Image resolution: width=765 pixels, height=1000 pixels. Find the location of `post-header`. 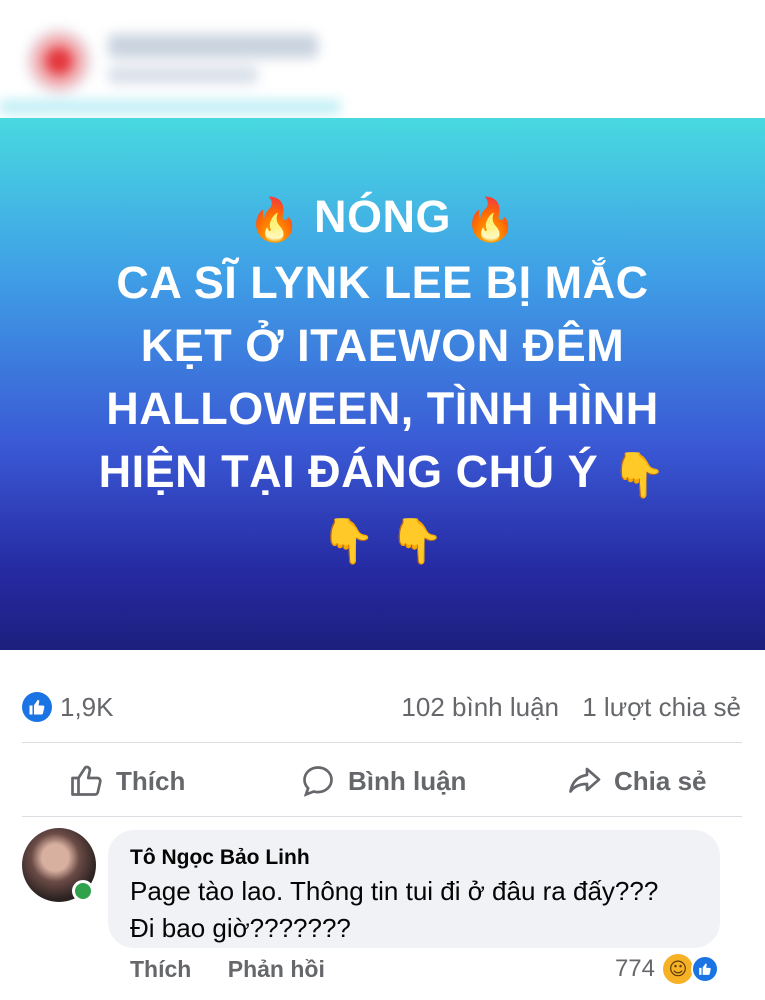

post-header is located at coordinates (382, 59).